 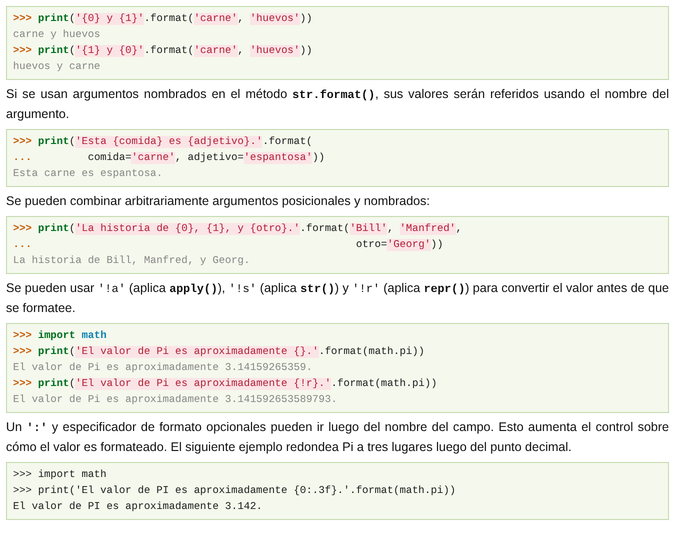 I want to click on paragraph: Se pueden usar '!a' (aplica apply()), '!s' (aplica str()) y '!r' (aplica repr()) para convertir el valor antes de que se formatee., so click(x=337, y=298).